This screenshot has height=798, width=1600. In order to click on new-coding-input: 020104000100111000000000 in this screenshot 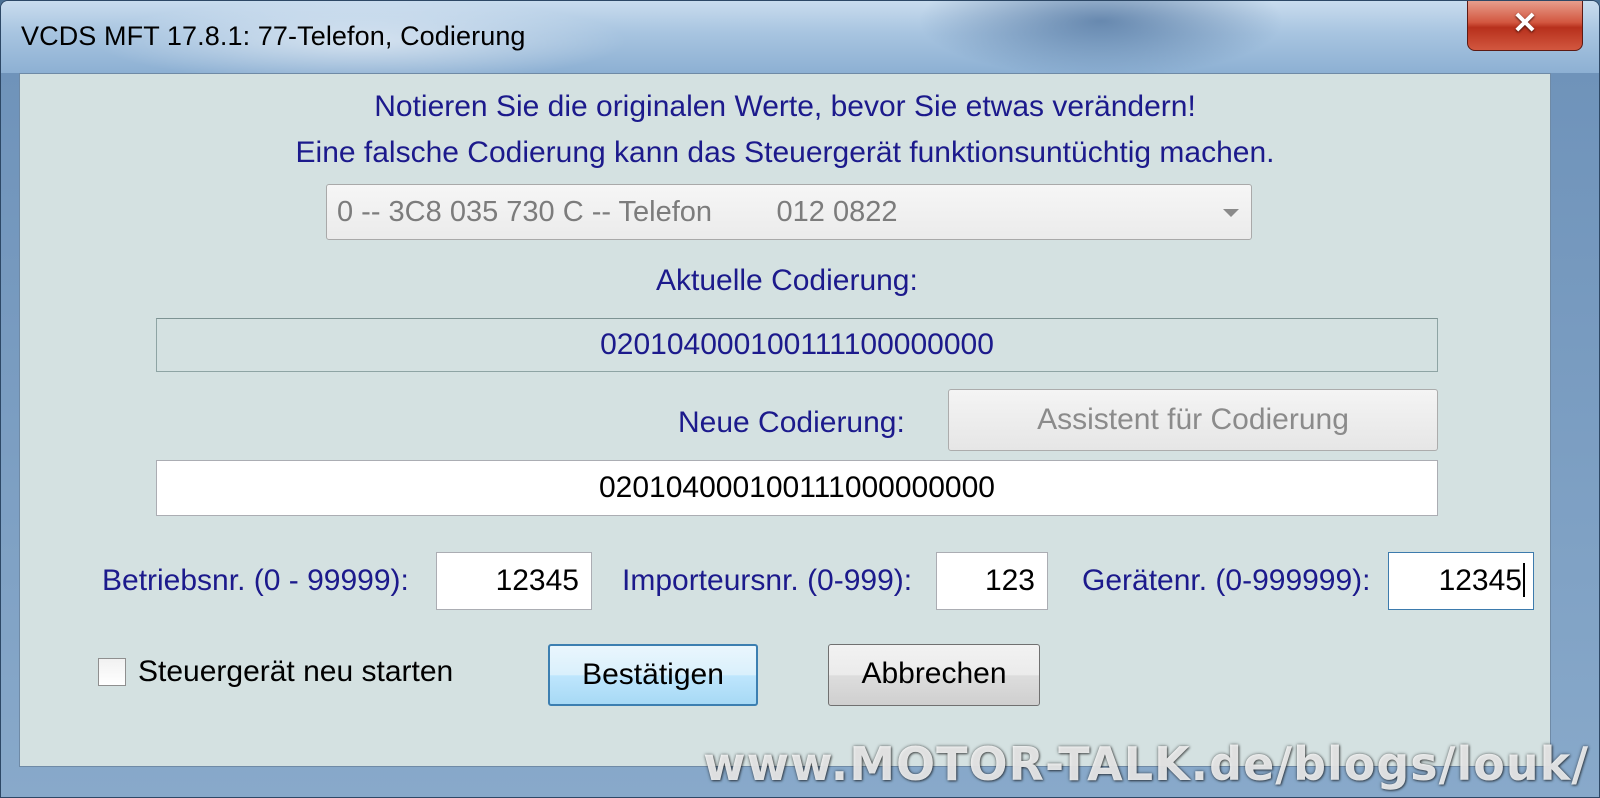, I will do `click(797, 488)`.